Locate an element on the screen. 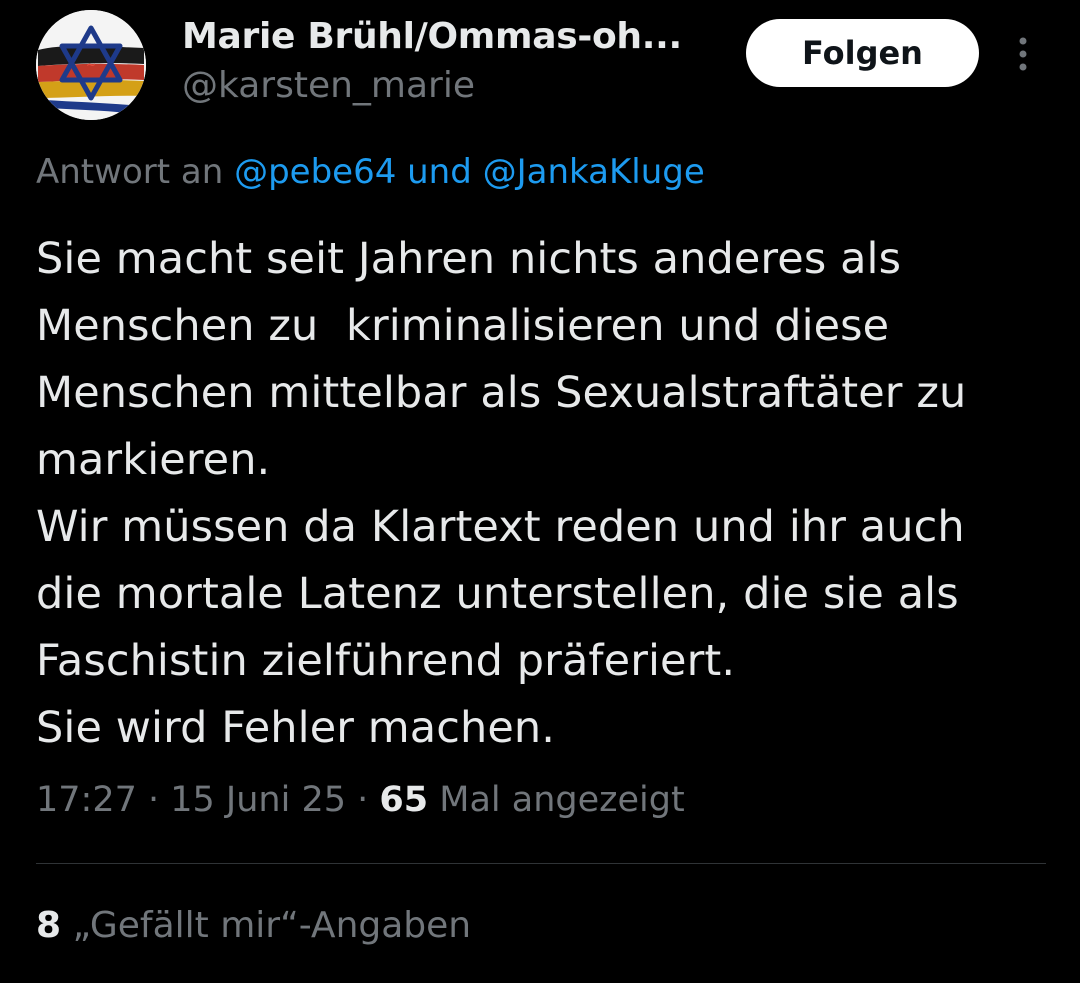 The image size is (1080, 983). avatar: ~ is located at coordinates (91, 65).